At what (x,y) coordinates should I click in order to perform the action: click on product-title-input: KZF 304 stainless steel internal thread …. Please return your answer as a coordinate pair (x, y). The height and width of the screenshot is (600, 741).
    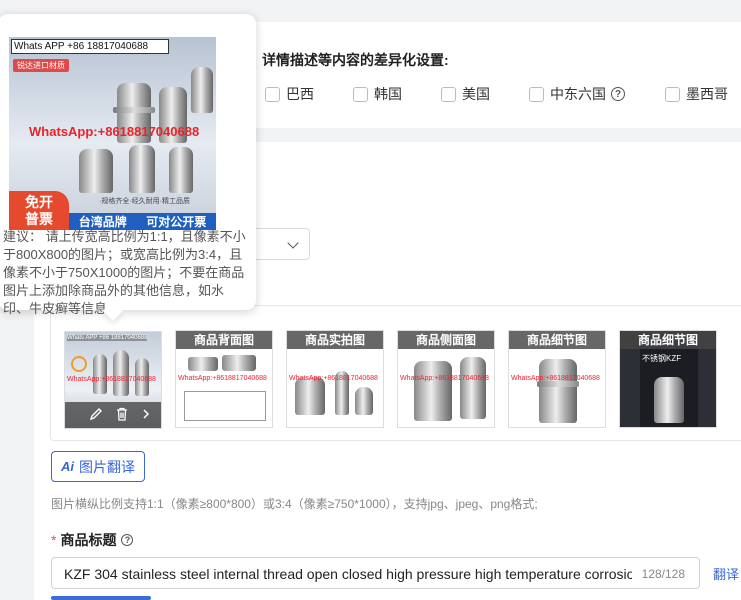
    Looking at the image, I should click on (375, 573).